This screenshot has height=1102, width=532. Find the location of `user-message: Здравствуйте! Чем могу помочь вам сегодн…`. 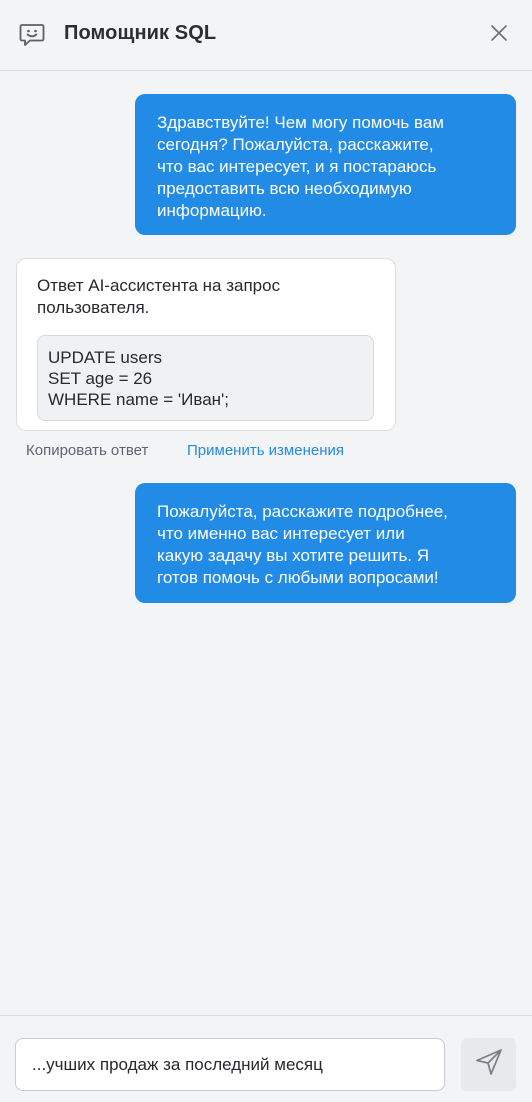

user-message: Здравствуйте! Чем могу помочь вам сегодн… is located at coordinates (325, 164).